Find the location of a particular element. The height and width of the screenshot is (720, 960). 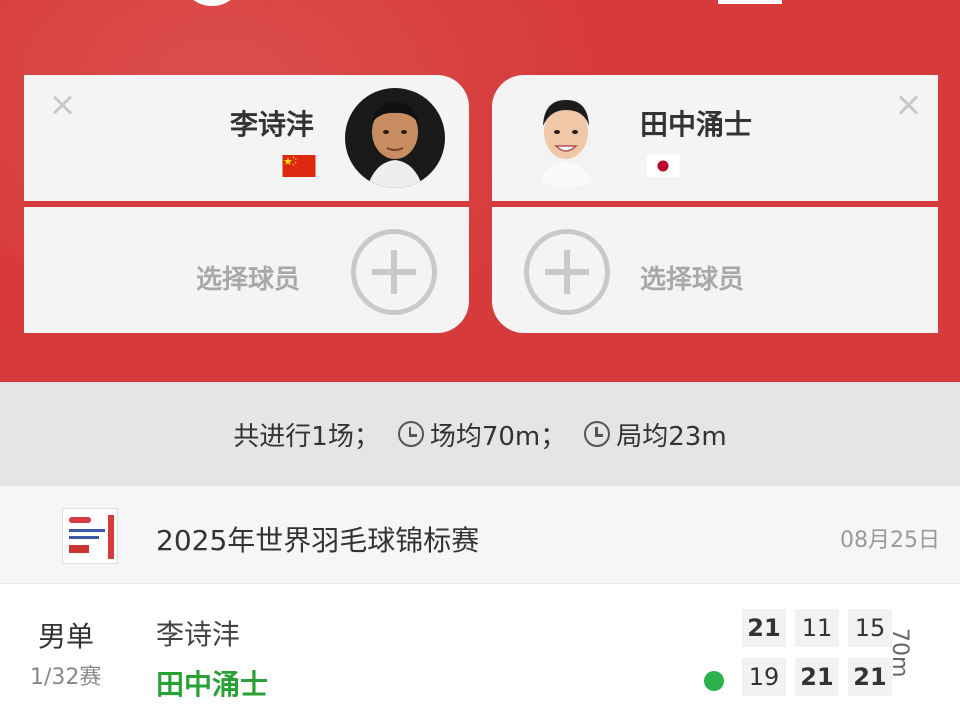

remove-right-player-close-icon is located at coordinates (908, 105).